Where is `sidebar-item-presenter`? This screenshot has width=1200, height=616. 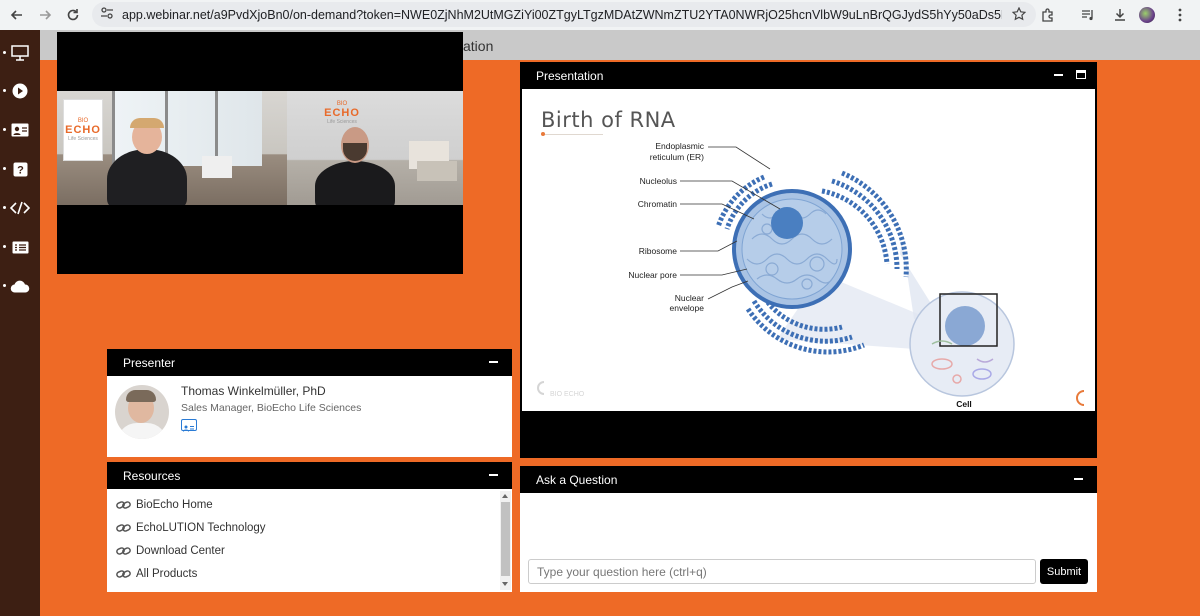 sidebar-item-presenter is located at coordinates (20, 130).